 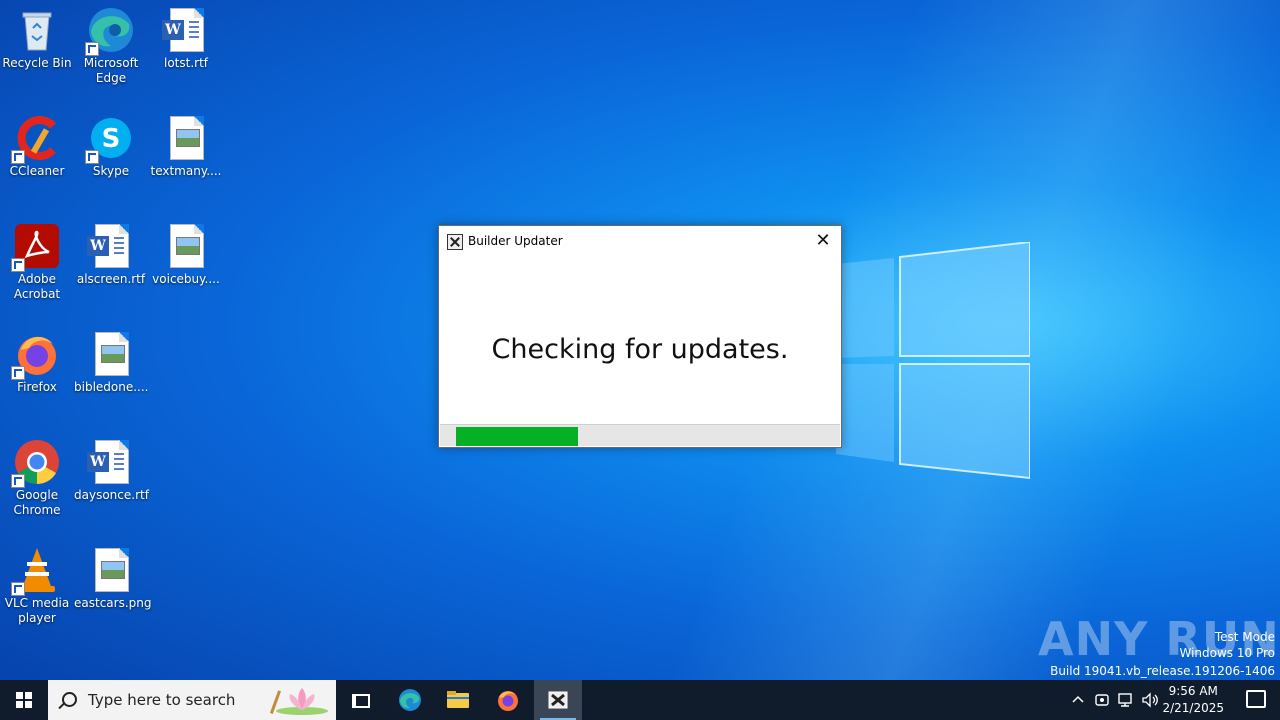 What do you see at coordinates (113, 603) in the screenshot?
I see `desktop-icon-label: eastcars.png` at bounding box center [113, 603].